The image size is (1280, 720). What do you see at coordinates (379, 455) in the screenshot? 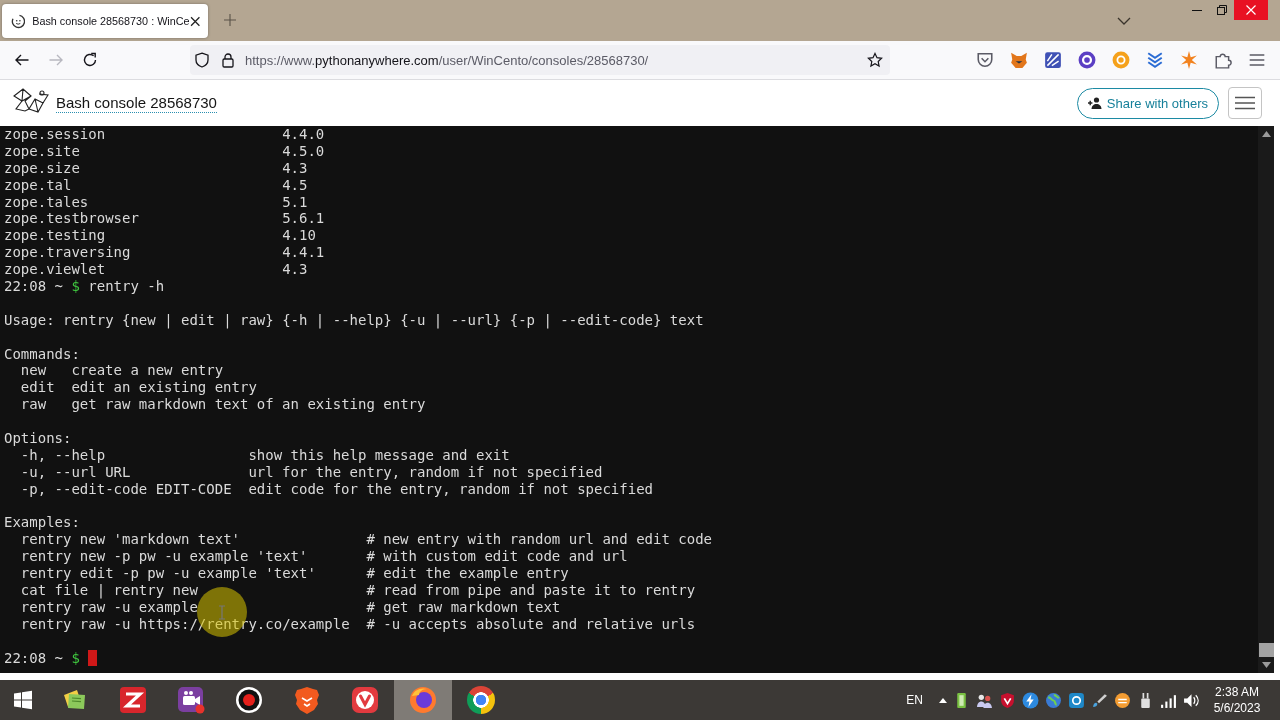
I see `option-description: show this help message and exit` at bounding box center [379, 455].